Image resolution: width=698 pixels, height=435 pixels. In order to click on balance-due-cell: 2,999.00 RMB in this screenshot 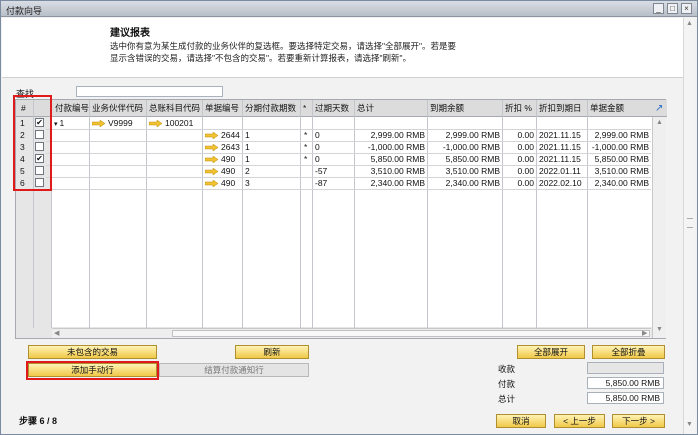, I will do `click(465, 135)`.